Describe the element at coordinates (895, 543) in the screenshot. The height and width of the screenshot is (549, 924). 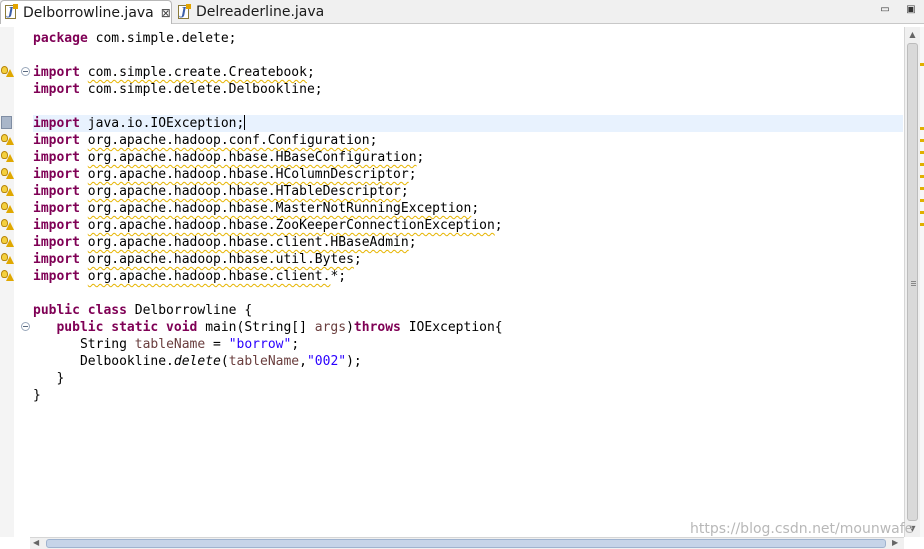
I see `scroll-right-icon: ▶` at that location.